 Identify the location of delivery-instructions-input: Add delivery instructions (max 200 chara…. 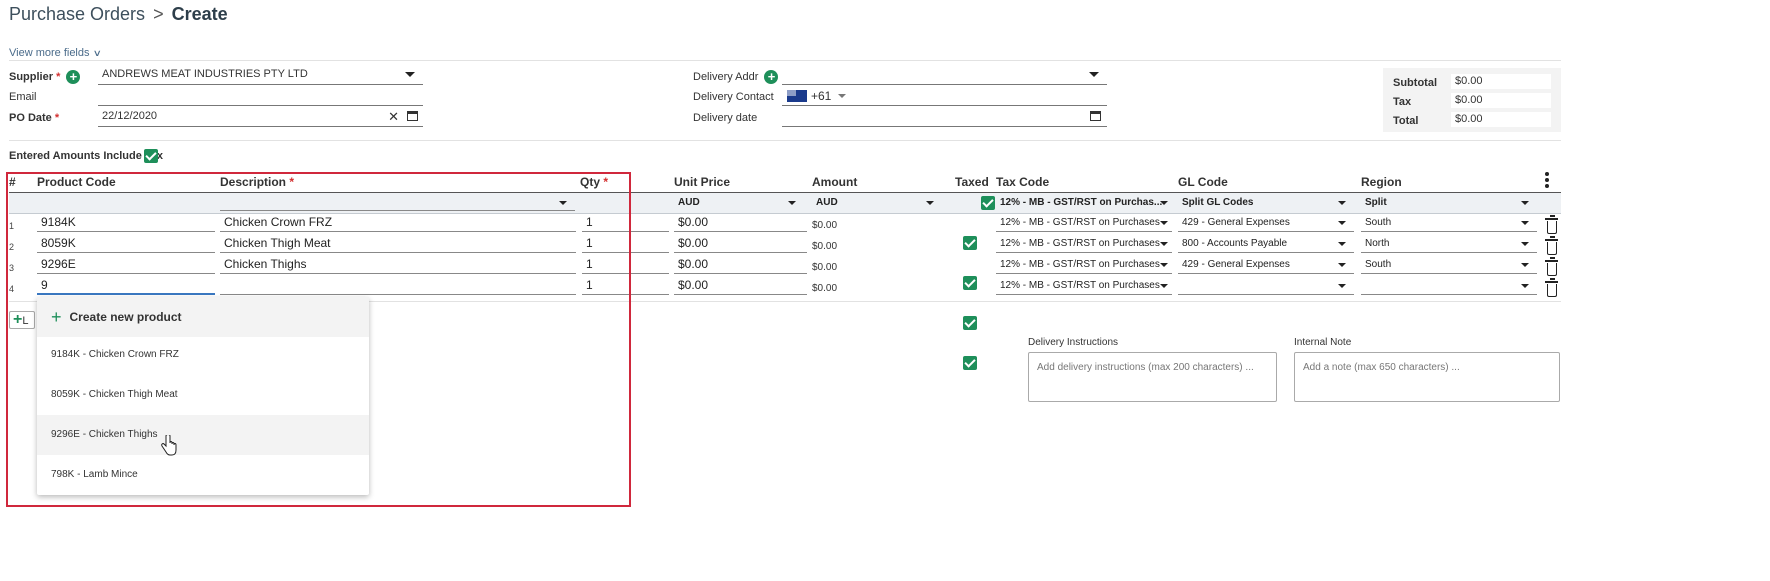
(1152, 377).